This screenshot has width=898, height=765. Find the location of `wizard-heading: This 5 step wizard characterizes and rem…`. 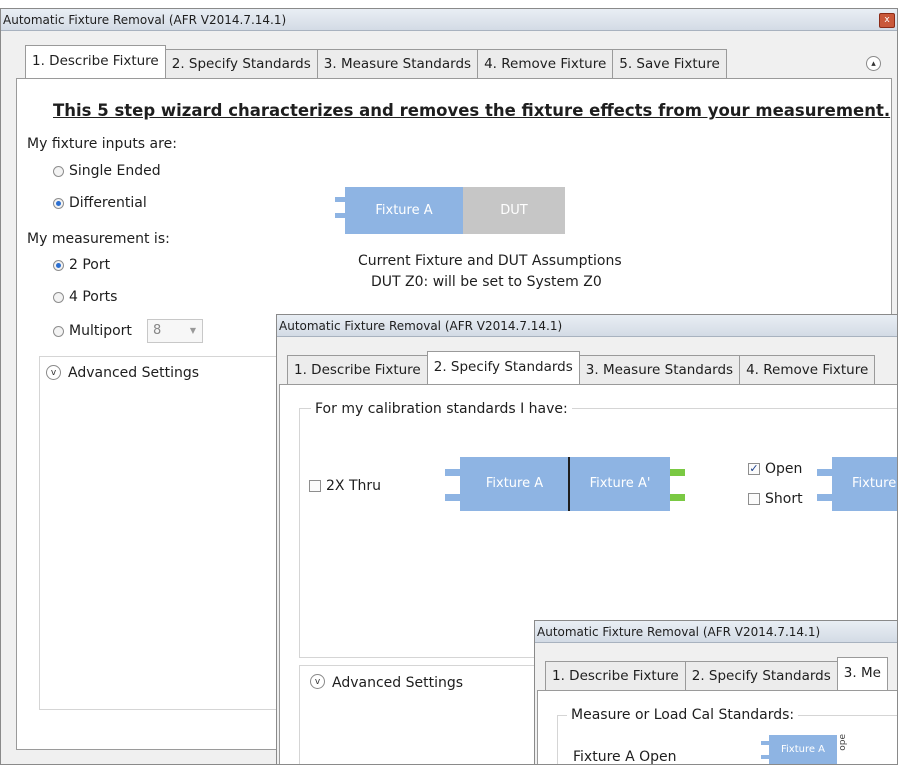

wizard-heading: This 5 step wizard characterizes and rem… is located at coordinates (472, 110).